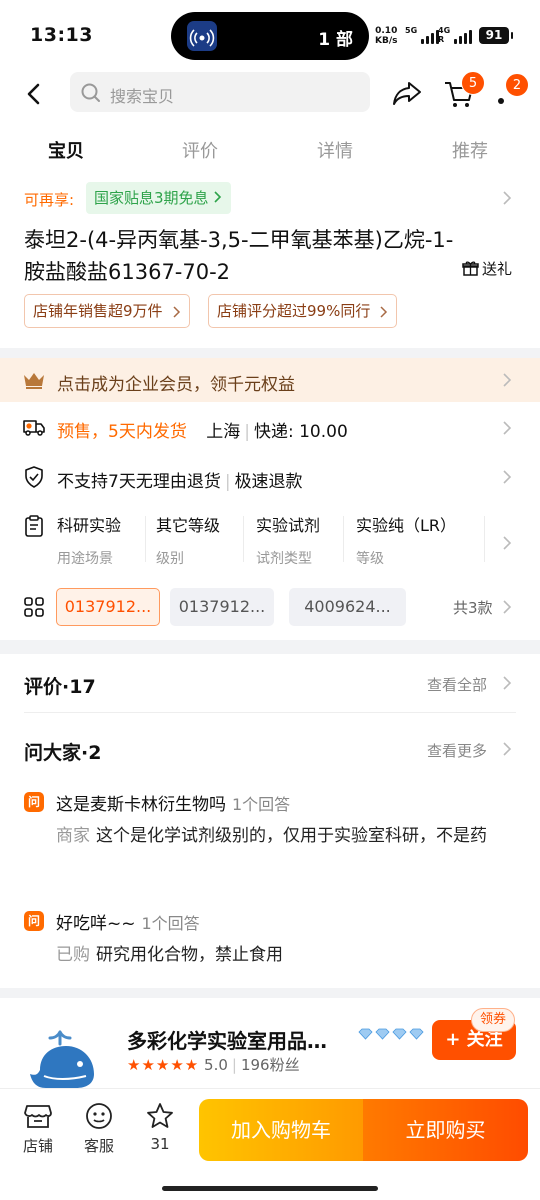 The height and width of the screenshot is (1200, 540). What do you see at coordinates (270, 1065) in the screenshot?
I see `store-followers: 196粉丝` at bounding box center [270, 1065].